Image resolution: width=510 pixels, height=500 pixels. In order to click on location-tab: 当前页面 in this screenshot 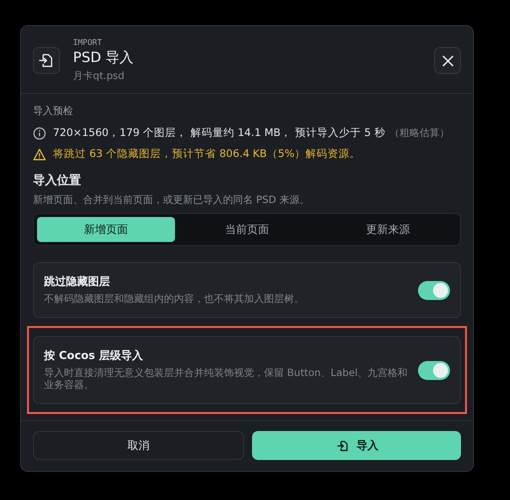, I will do `click(247, 229)`.